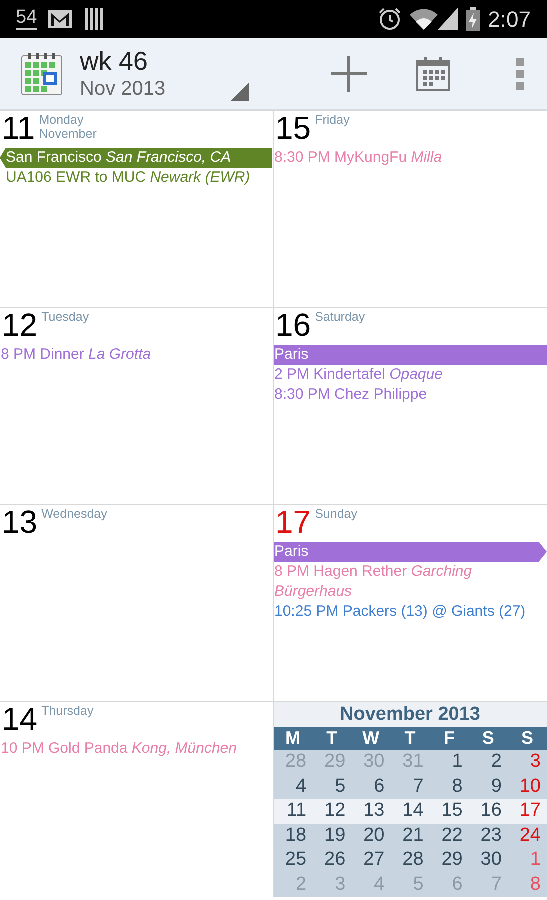 The width and height of the screenshot is (547, 900). What do you see at coordinates (488, 860) in the screenshot?
I see `date-cell: 30` at bounding box center [488, 860].